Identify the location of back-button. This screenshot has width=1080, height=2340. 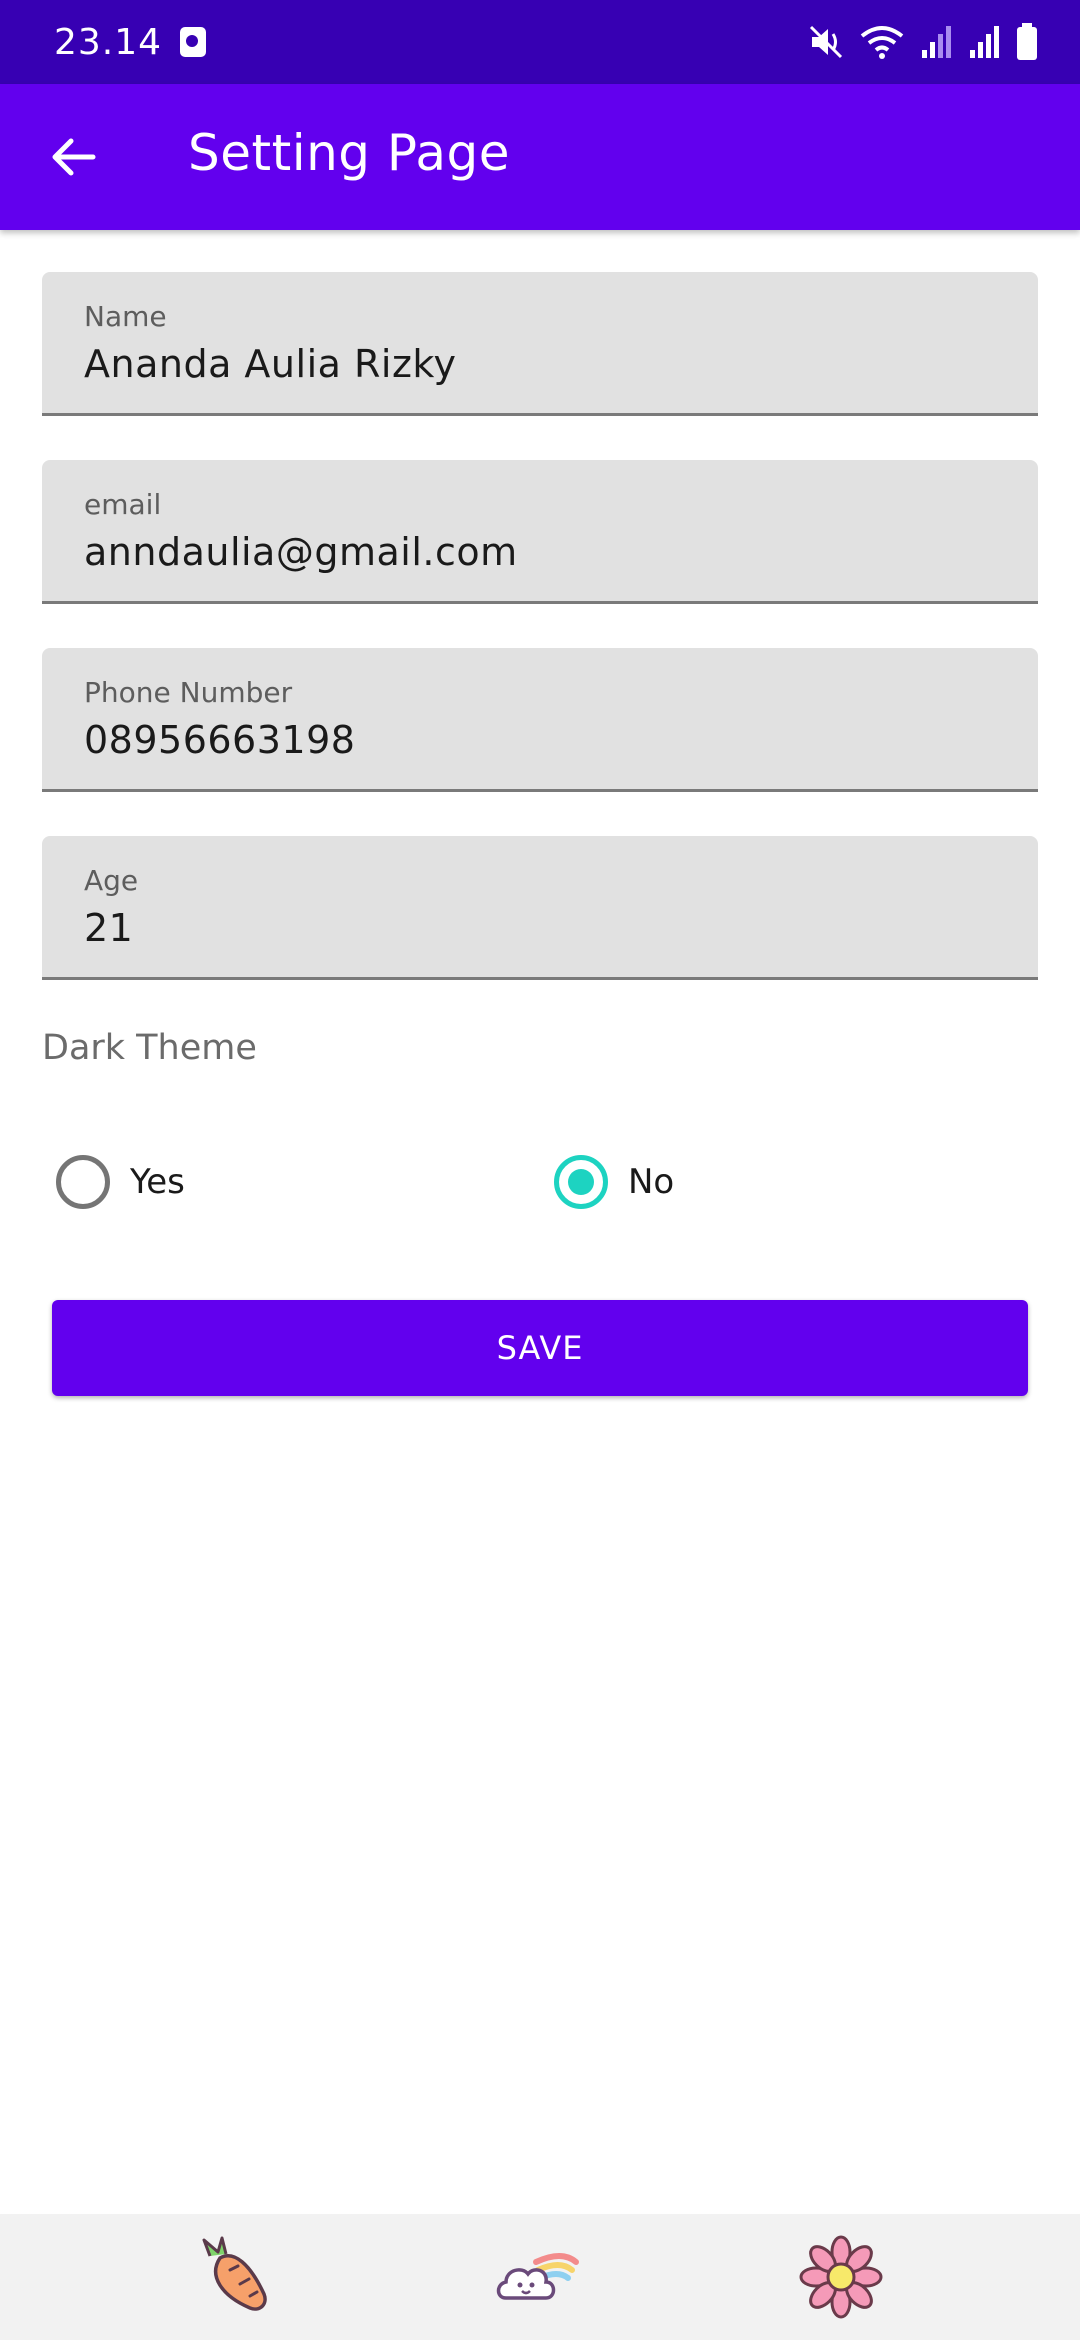
(73, 157).